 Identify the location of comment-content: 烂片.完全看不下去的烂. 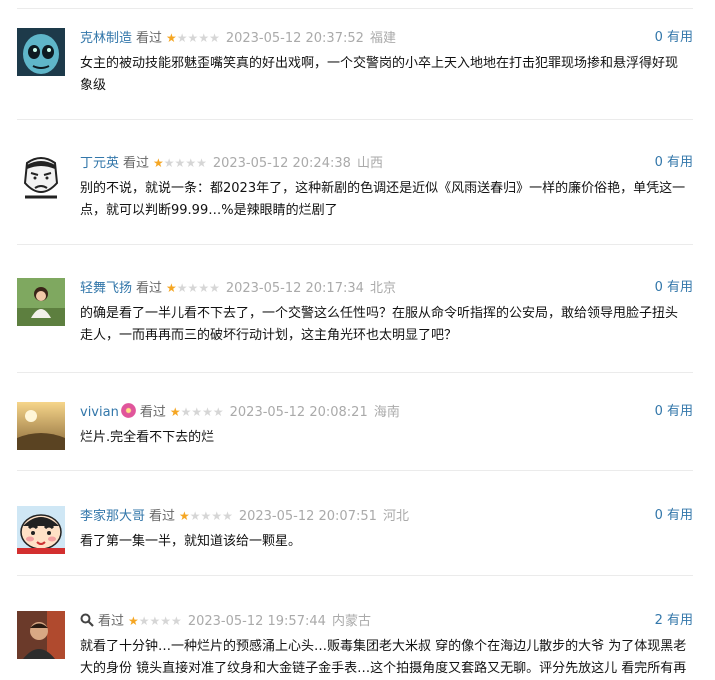
(147, 437).